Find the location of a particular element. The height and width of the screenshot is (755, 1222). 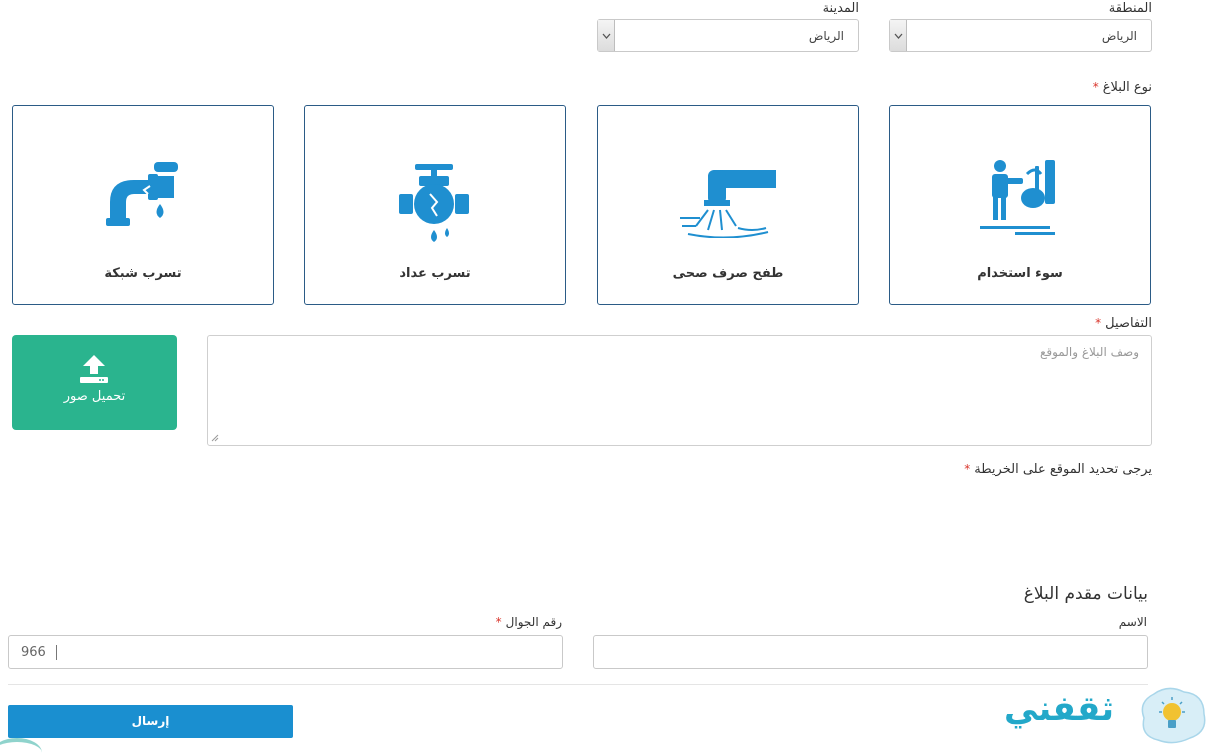

map-label: يرجى تحديد الموقع على الخريطة* is located at coordinates (1058, 469).